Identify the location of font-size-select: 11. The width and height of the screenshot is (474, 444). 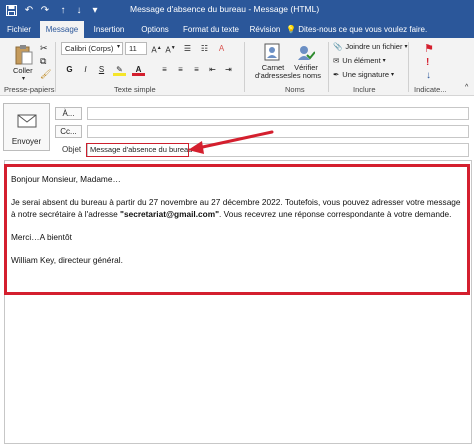
(136, 48).